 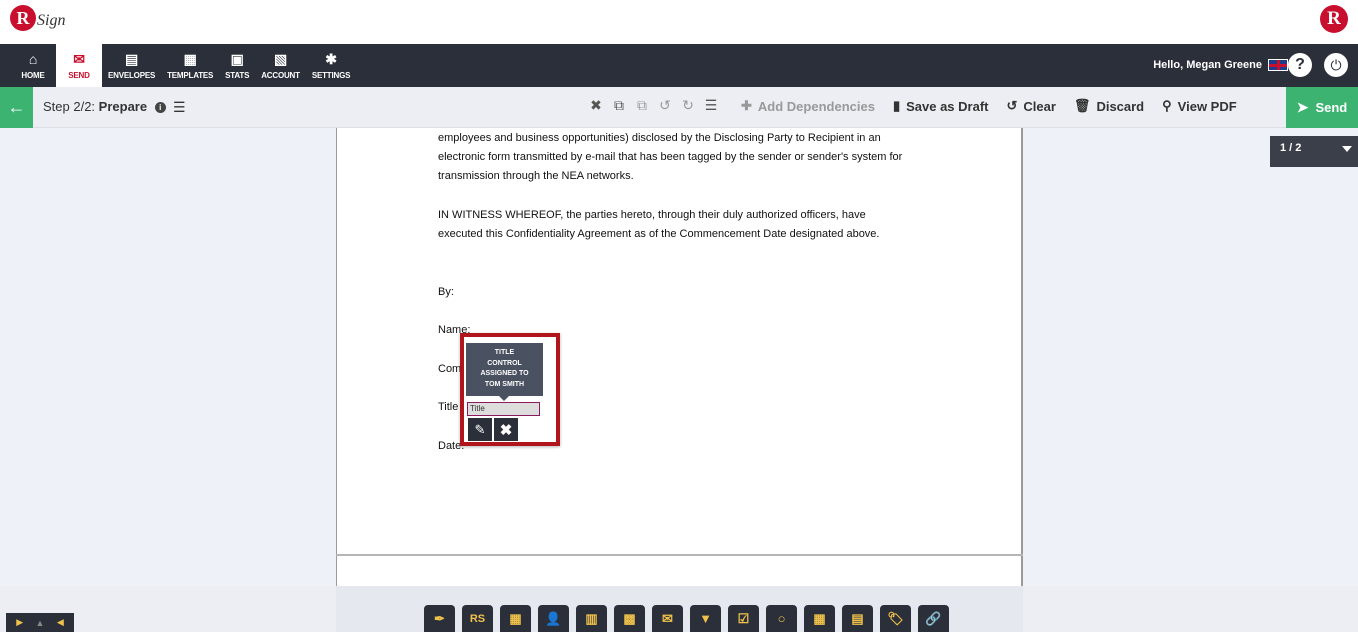 I want to click on briefcase-icon: ▣, so click(x=237, y=58).